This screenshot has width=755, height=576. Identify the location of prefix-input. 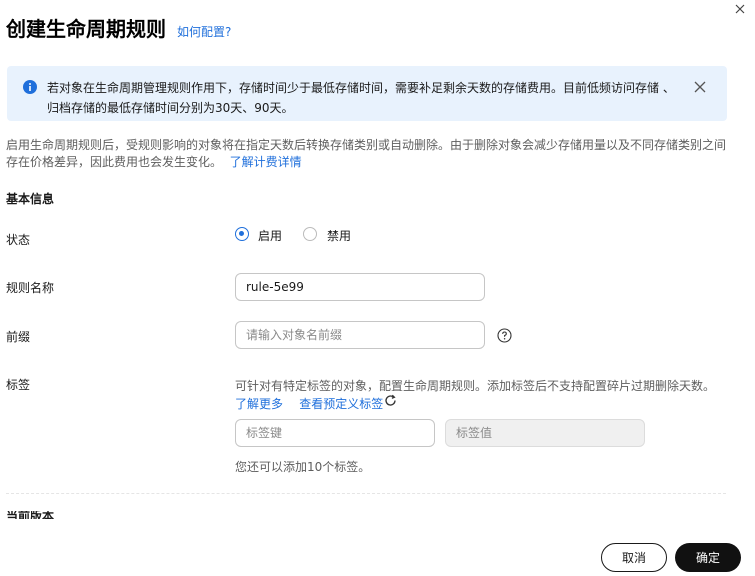
(360, 335).